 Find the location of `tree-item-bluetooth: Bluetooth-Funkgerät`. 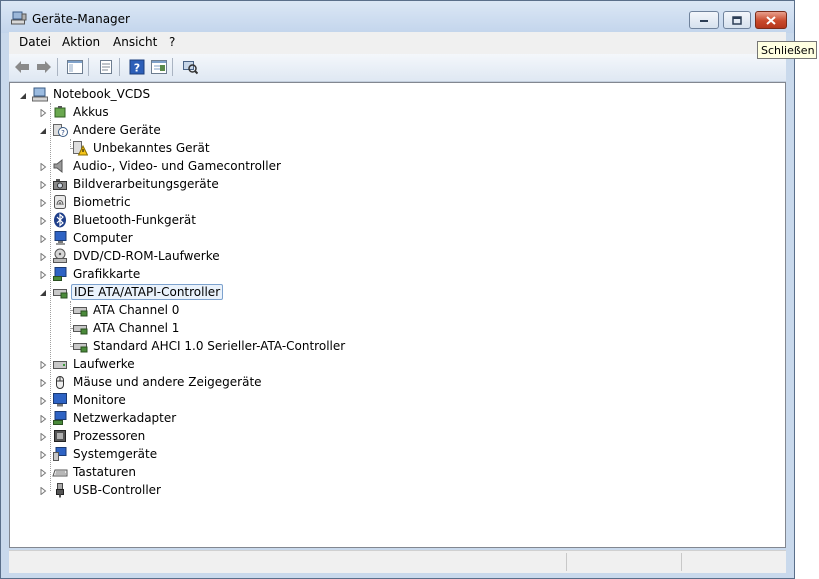

tree-item-bluetooth: Bluetooth-Funkgerät is located at coordinates (125, 220).